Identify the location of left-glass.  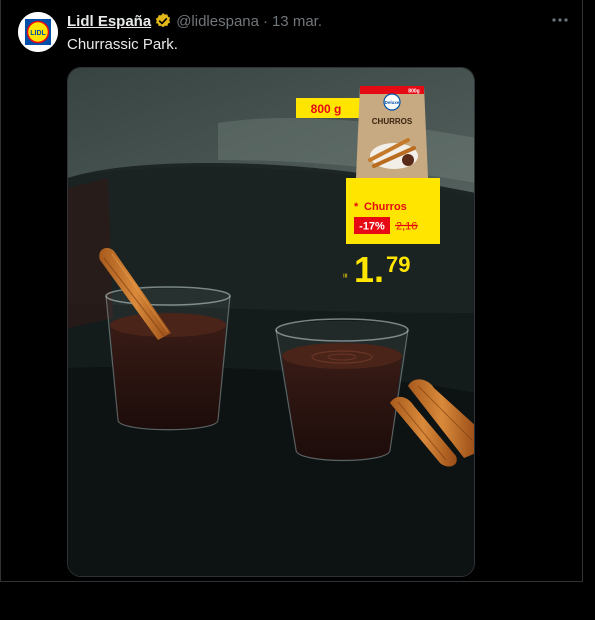
(168, 358).